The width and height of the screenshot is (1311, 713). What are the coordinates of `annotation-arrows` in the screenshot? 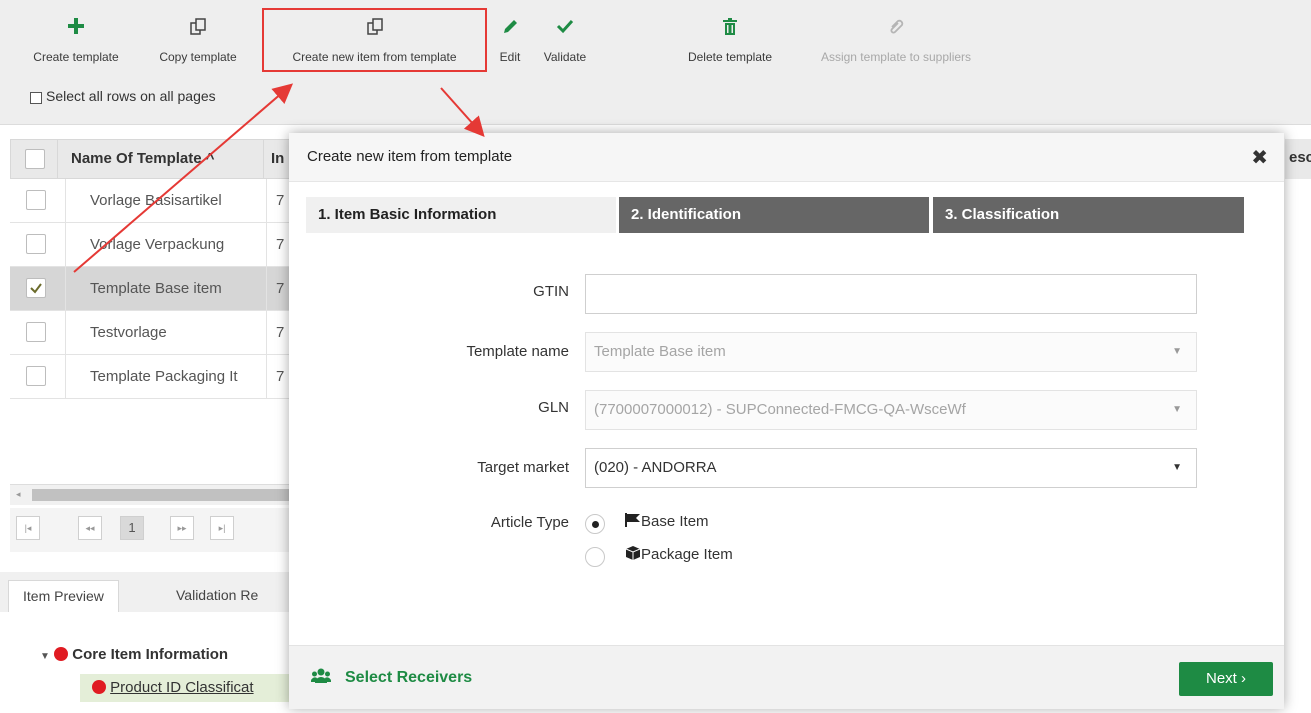 It's located at (279, 178).